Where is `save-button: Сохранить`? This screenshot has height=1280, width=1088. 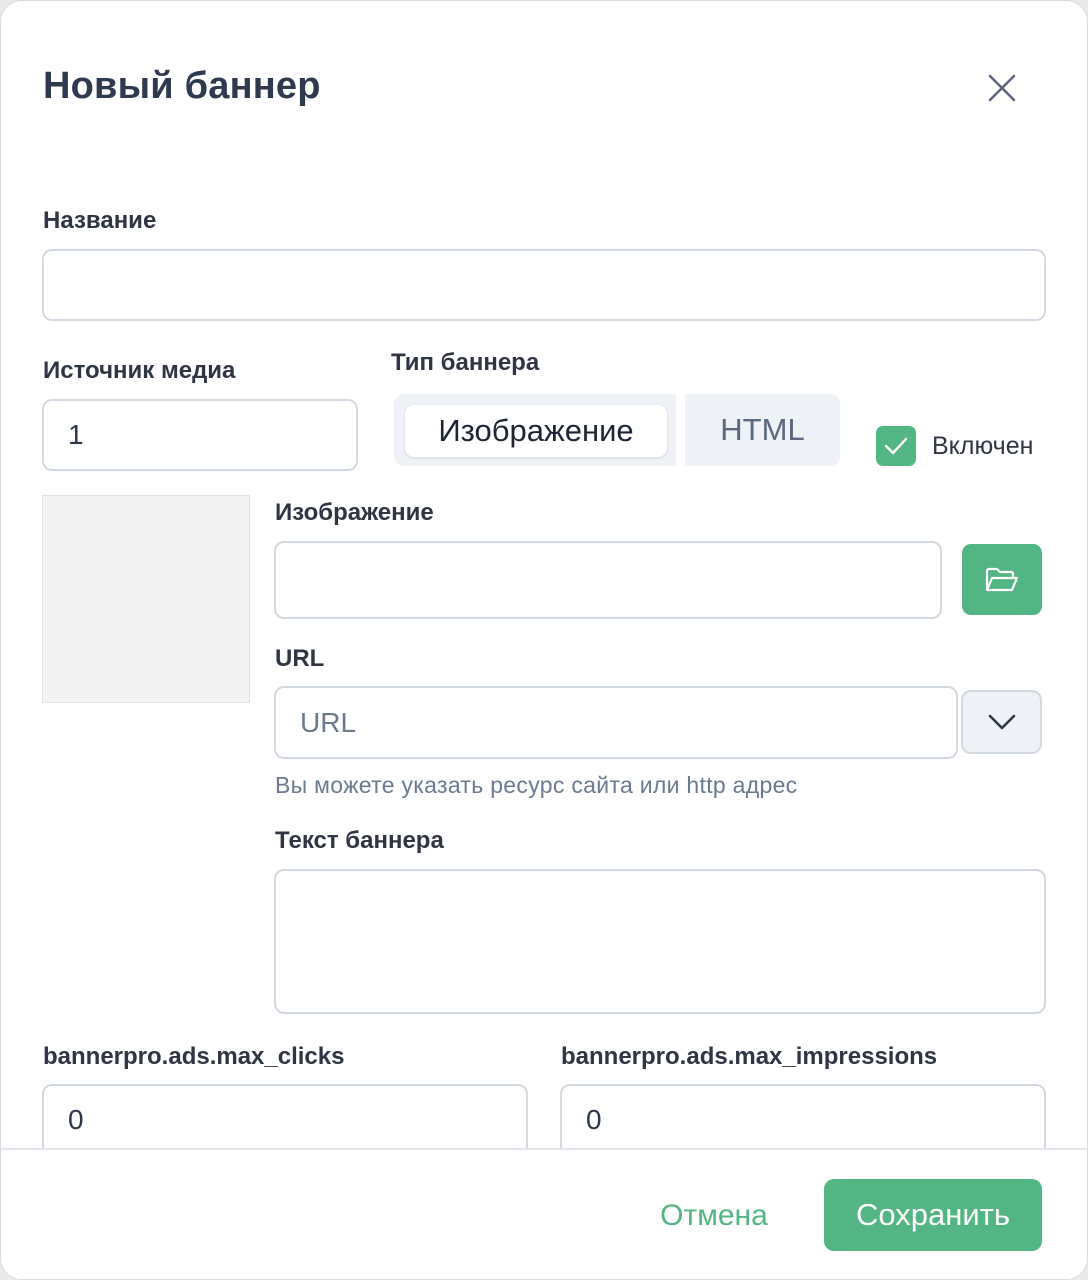 save-button: Сохранить is located at coordinates (933, 1215).